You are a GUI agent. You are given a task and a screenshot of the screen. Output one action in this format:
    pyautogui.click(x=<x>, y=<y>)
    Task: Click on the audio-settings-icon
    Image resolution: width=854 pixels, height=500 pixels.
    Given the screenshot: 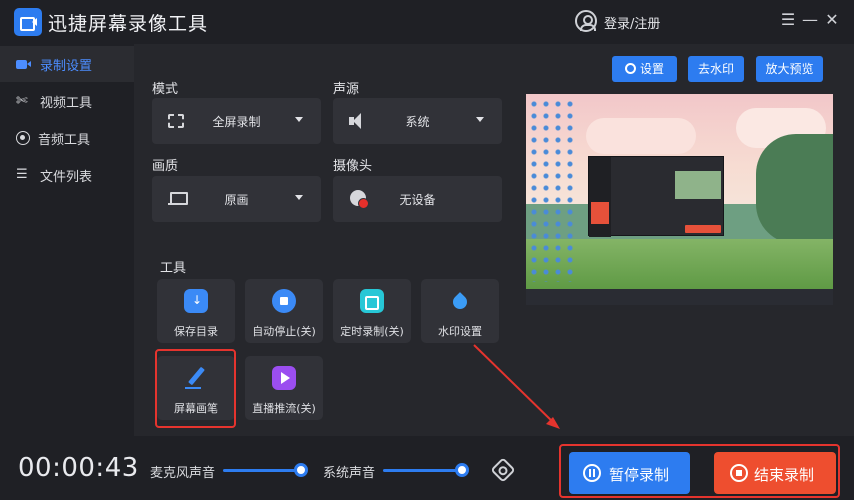 What is the action you would take?
    pyautogui.click(x=503, y=470)
    